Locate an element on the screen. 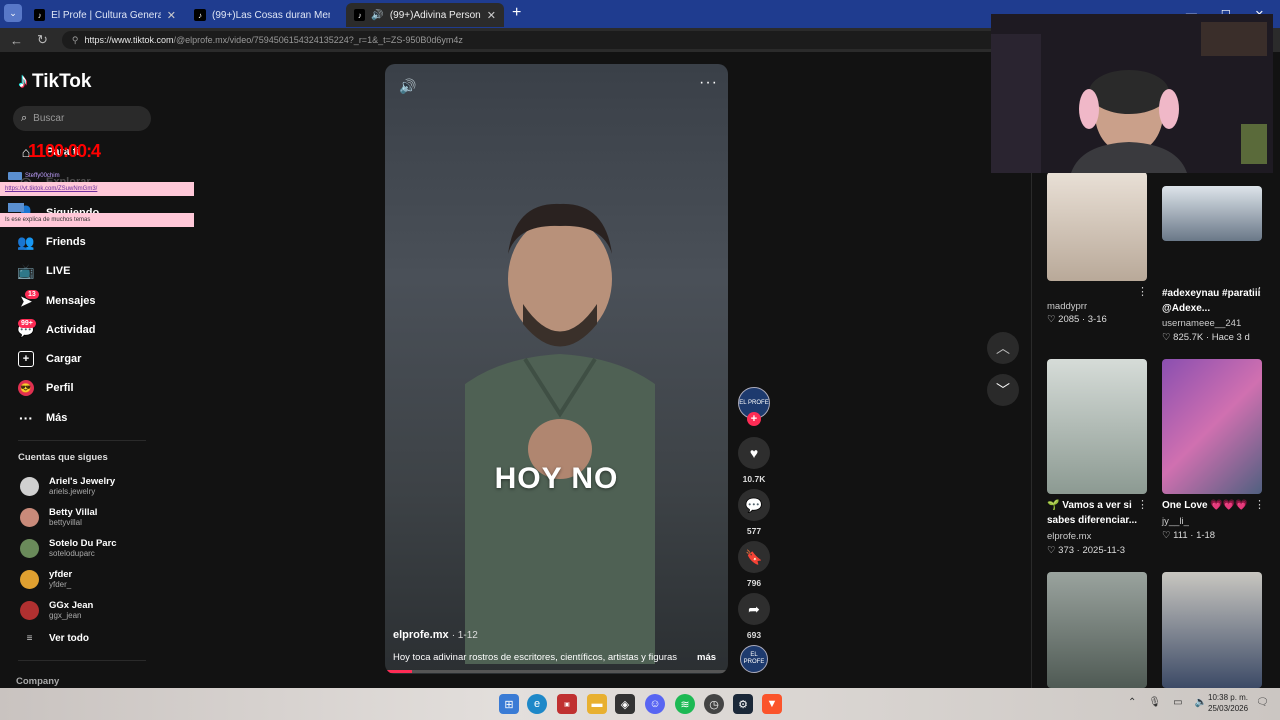 This screenshot has width=1280, height=720. tab-list-button: ⌄ is located at coordinates (13, 13).